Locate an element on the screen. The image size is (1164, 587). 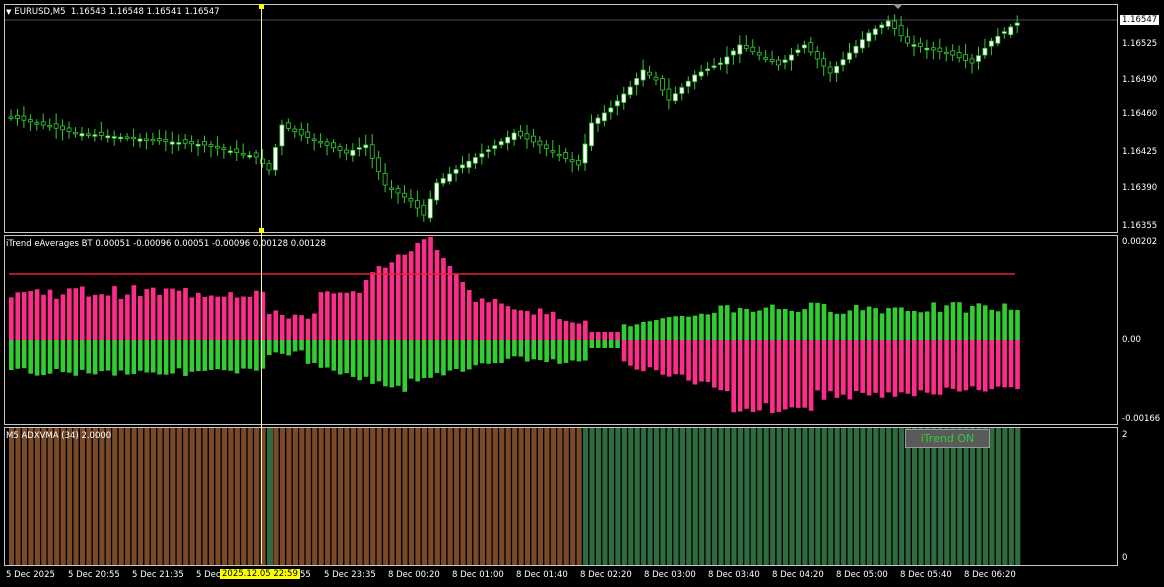
itrend-on-button: iTrend ON is located at coordinates (947, 438).